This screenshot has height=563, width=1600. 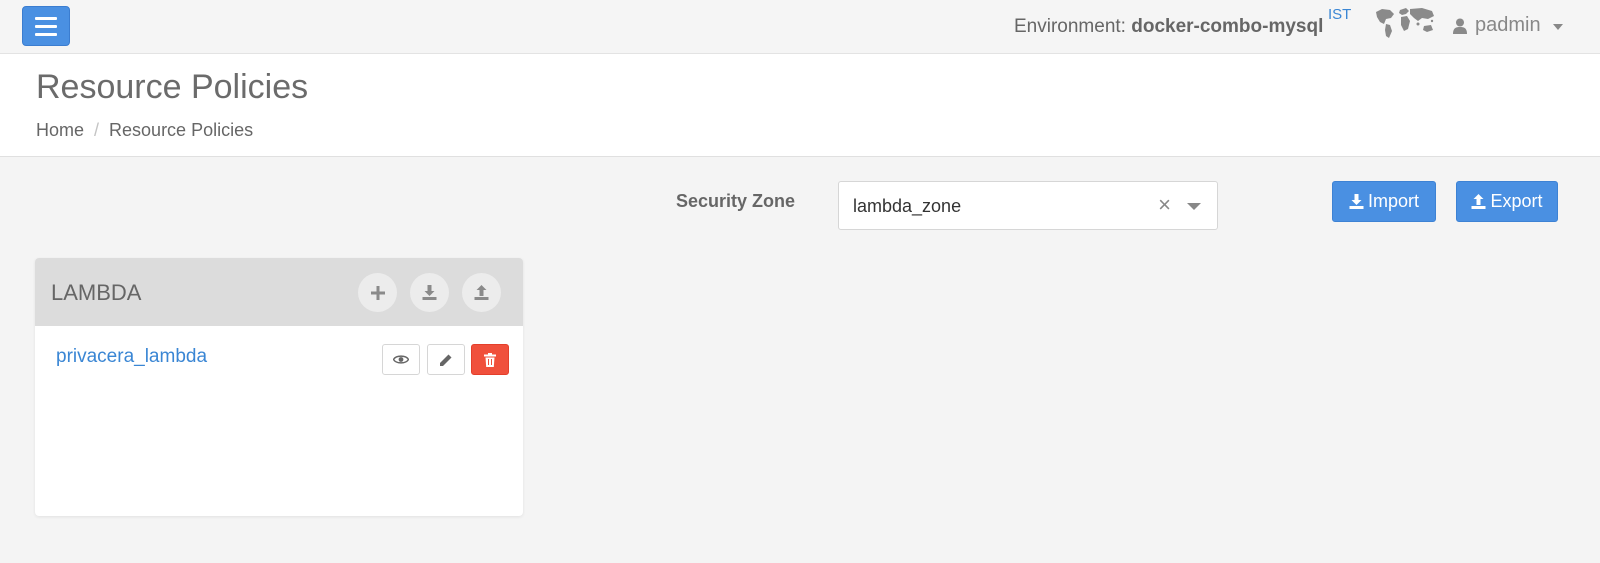 I want to click on import-button: Import, so click(x=1384, y=201).